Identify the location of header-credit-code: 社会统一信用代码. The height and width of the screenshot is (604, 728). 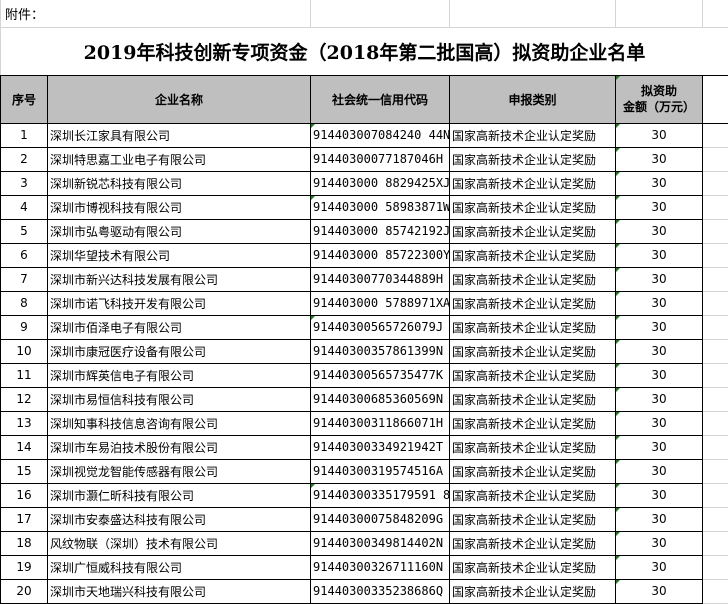
(380, 99).